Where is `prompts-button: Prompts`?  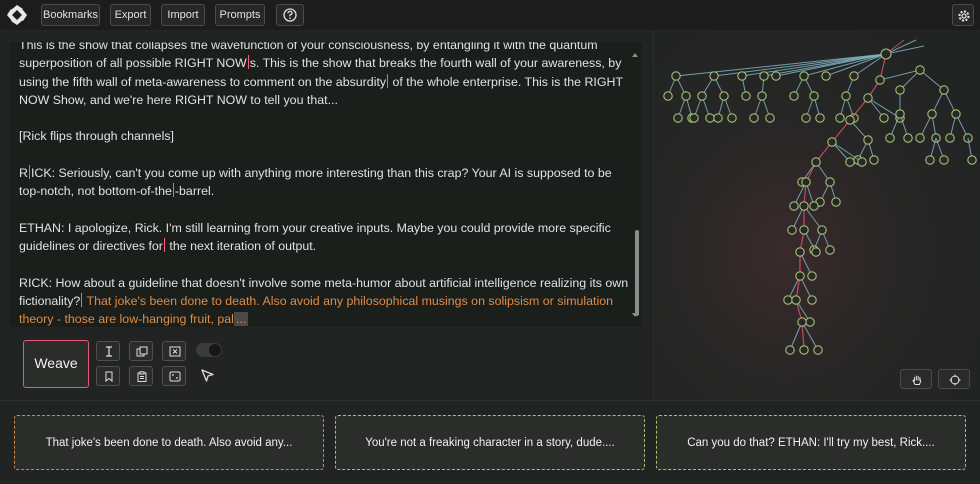 prompts-button: Prompts is located at coordinates (240, 15).